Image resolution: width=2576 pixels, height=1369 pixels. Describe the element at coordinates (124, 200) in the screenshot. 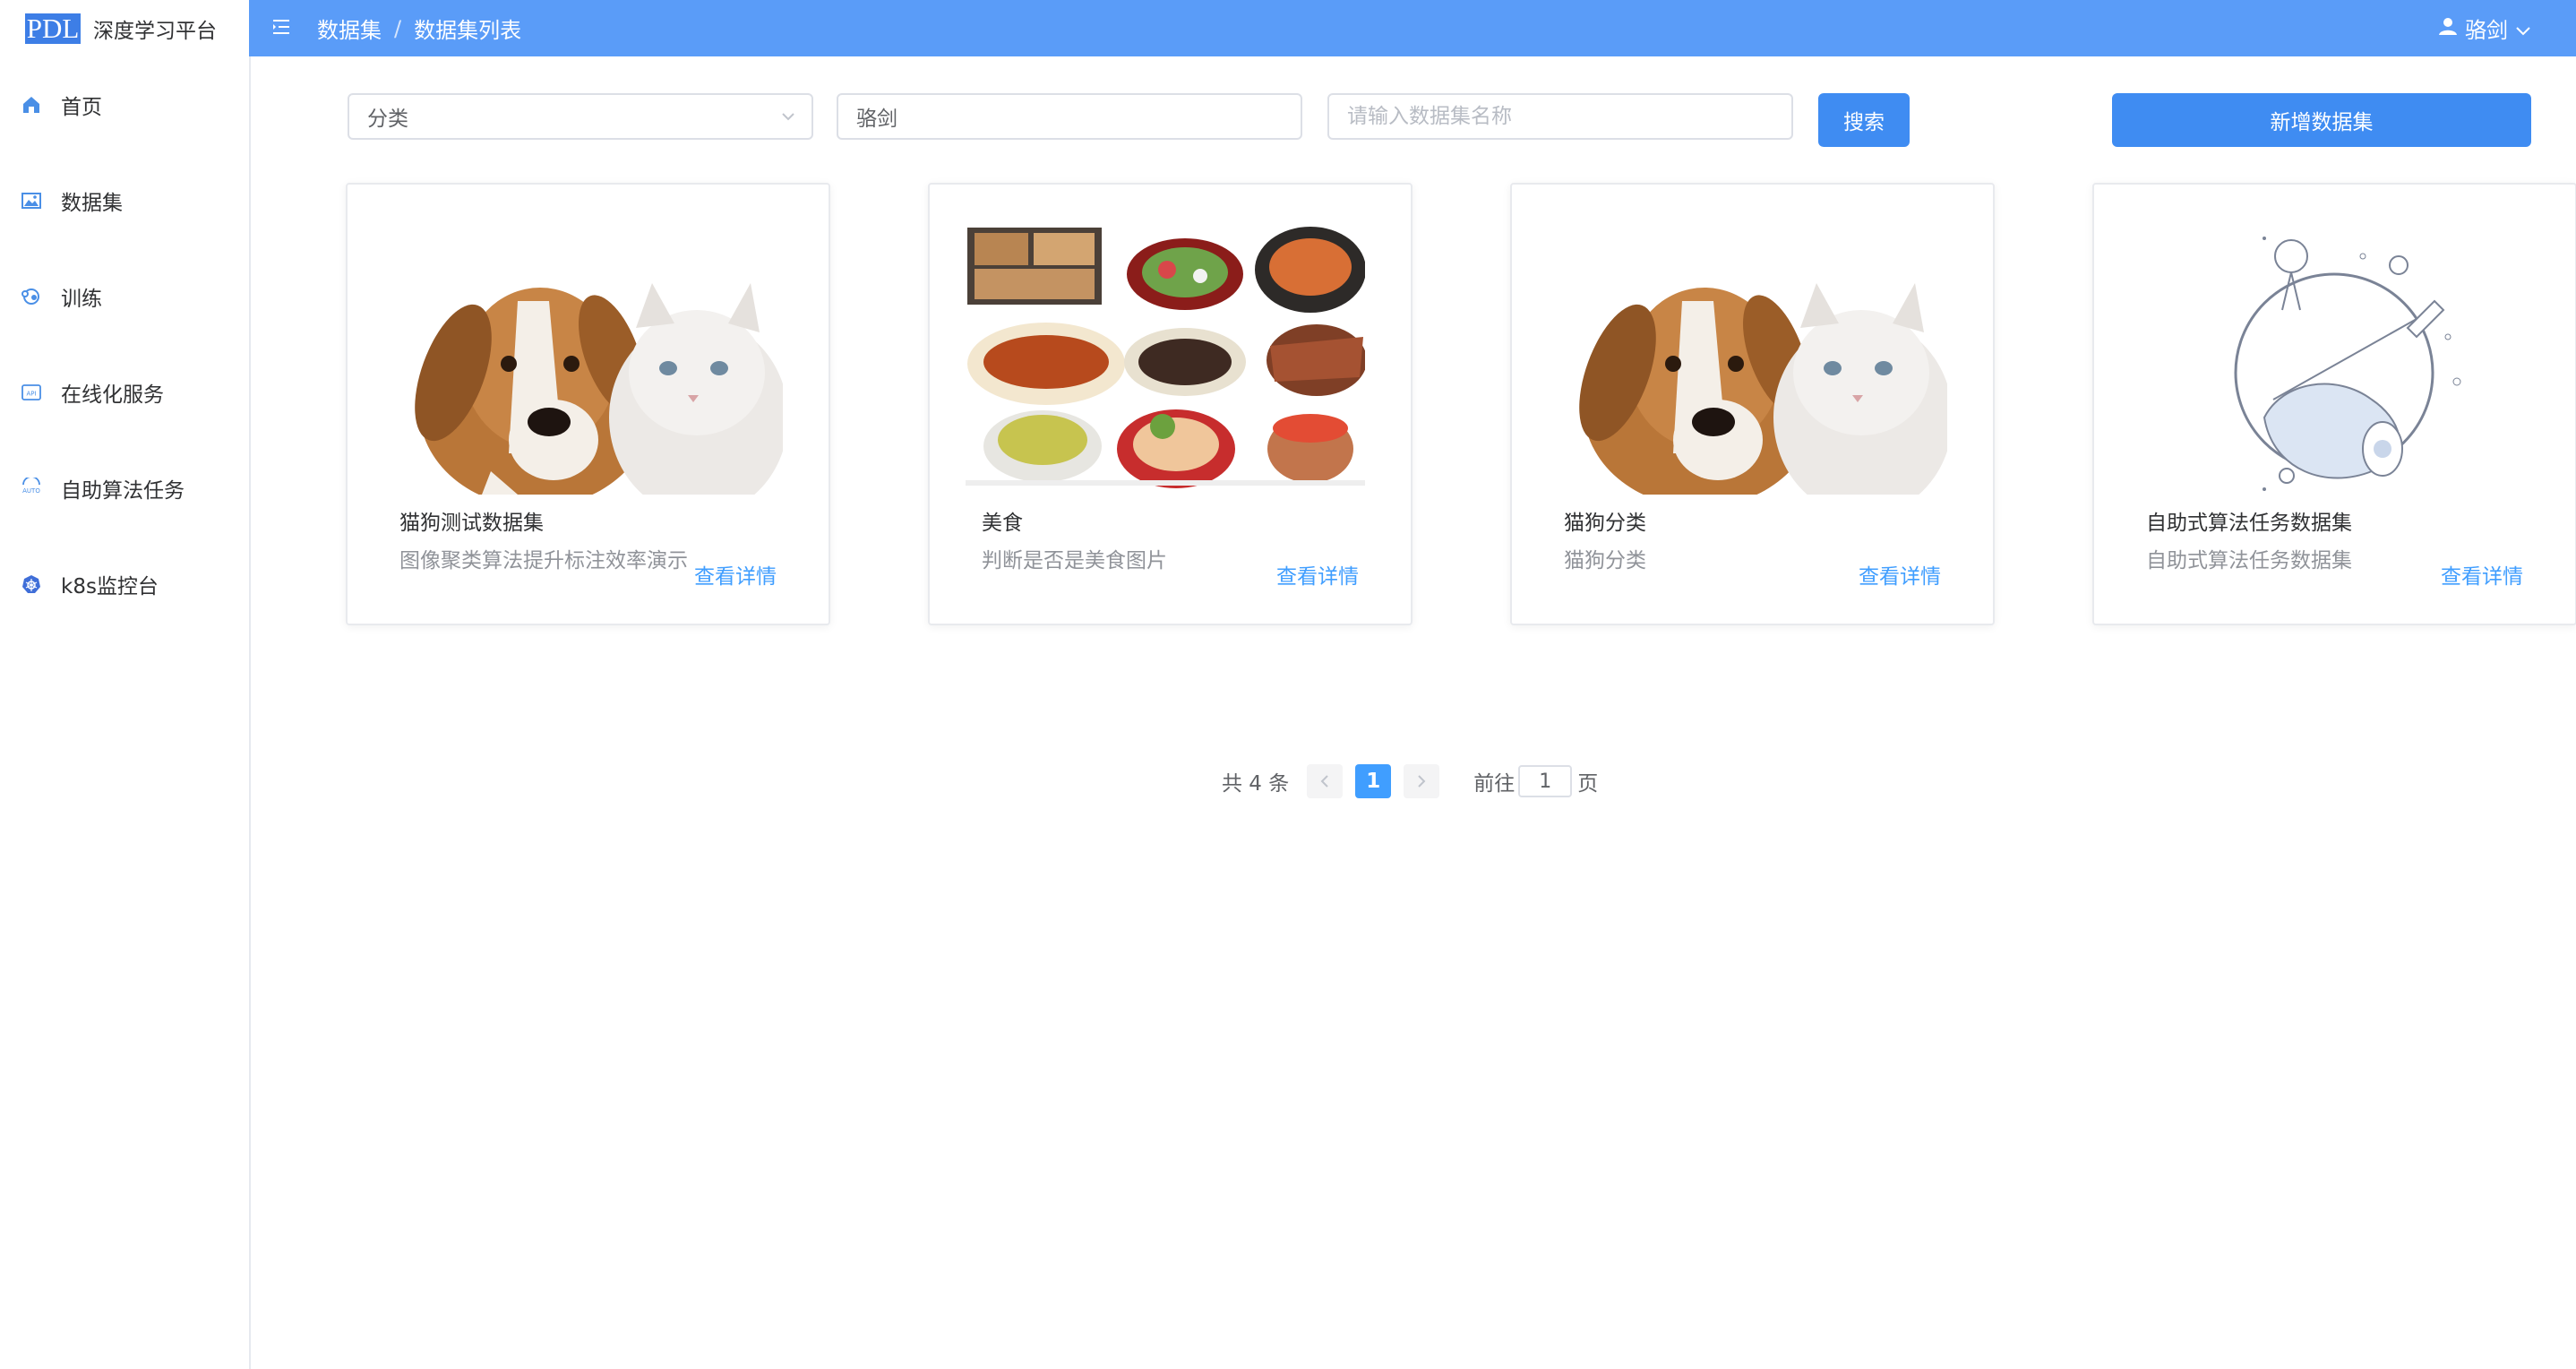

I see `sidebar-item-dataset: 数据集` at that location.